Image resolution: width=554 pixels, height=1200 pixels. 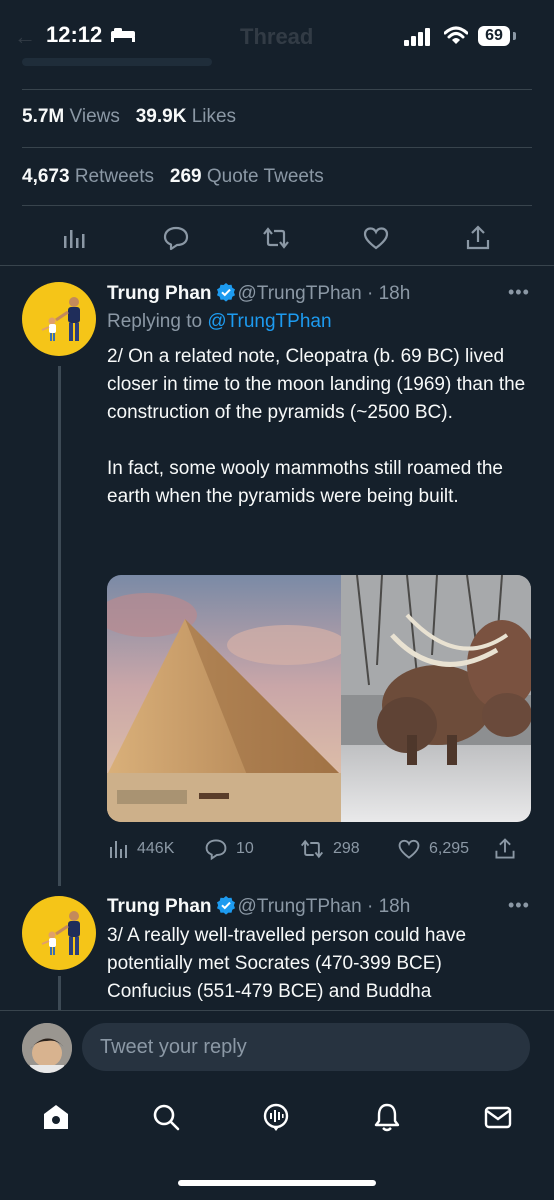 What do you see at coordinates (156, 848) in the screenshot?
I see `views-count: 446K` at bounding box center [156, 848].